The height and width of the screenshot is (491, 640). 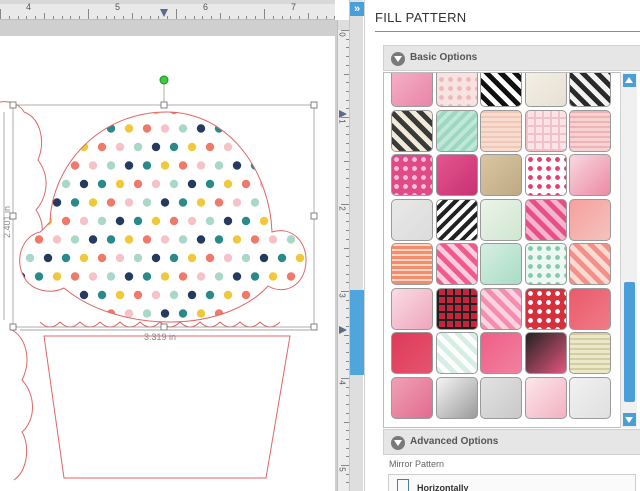 I want to click on pattern-swatch-coral-stripes, so click(x=590, y=264).